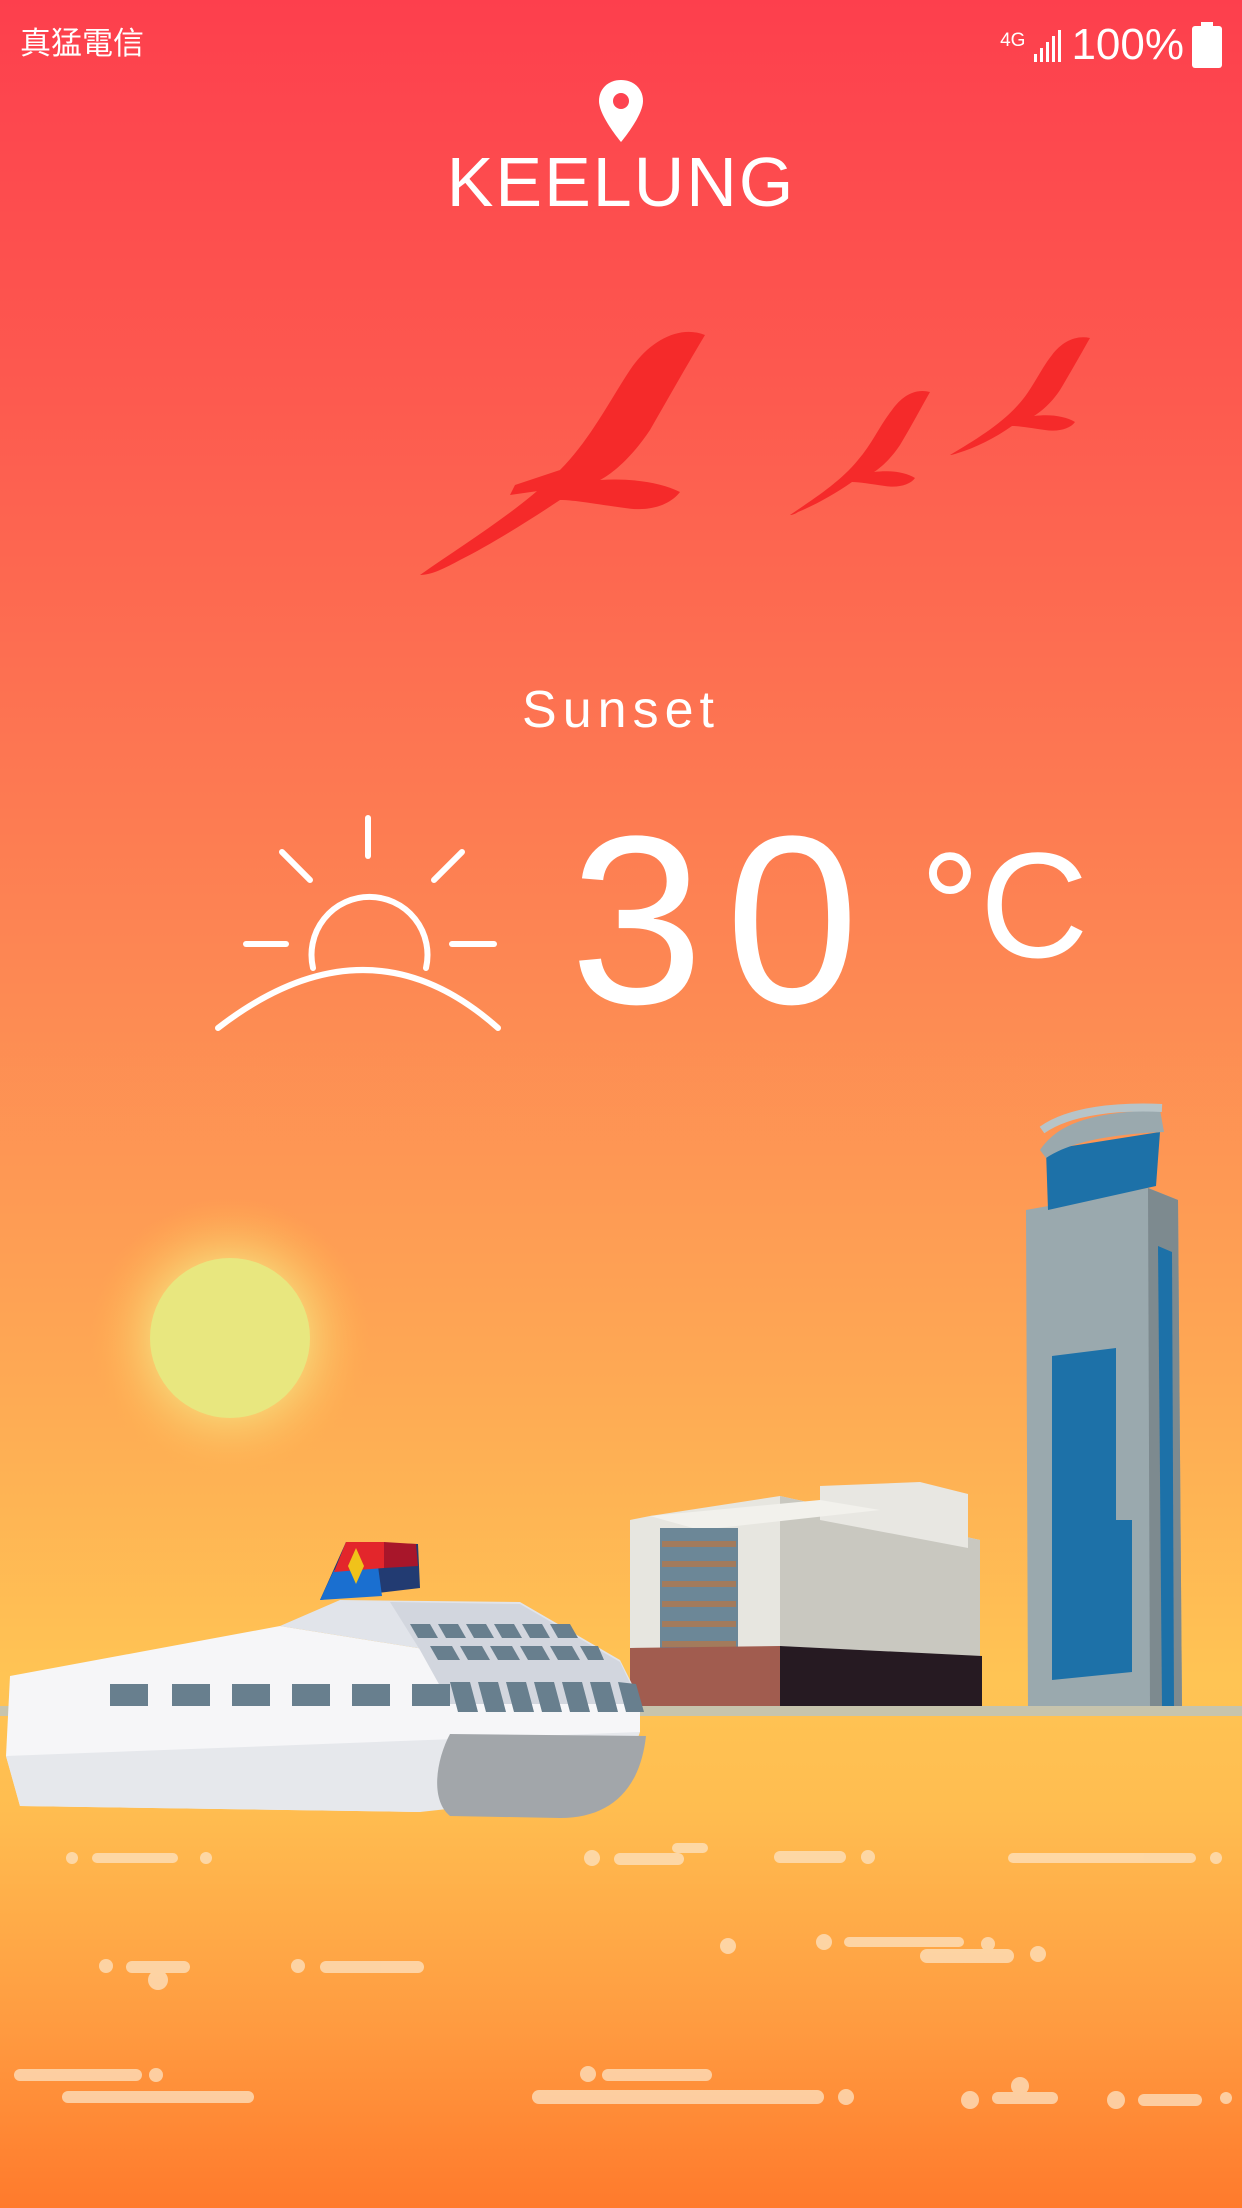  What do you see at coordinates (1104, 1405) in the screenshot?
I see `tower-building` at bounding box center [1104, 1405].